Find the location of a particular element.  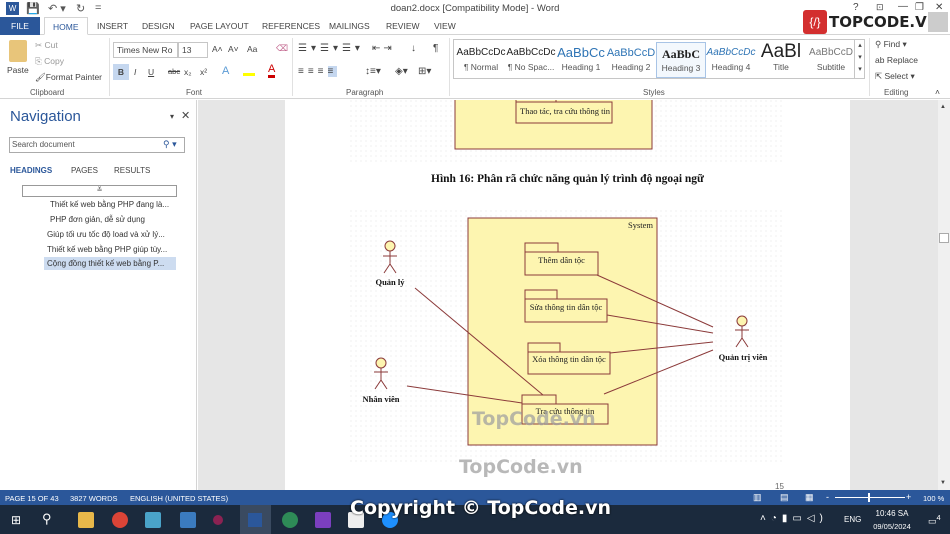

visual-studio-icon is located at coordinates (323, 520).